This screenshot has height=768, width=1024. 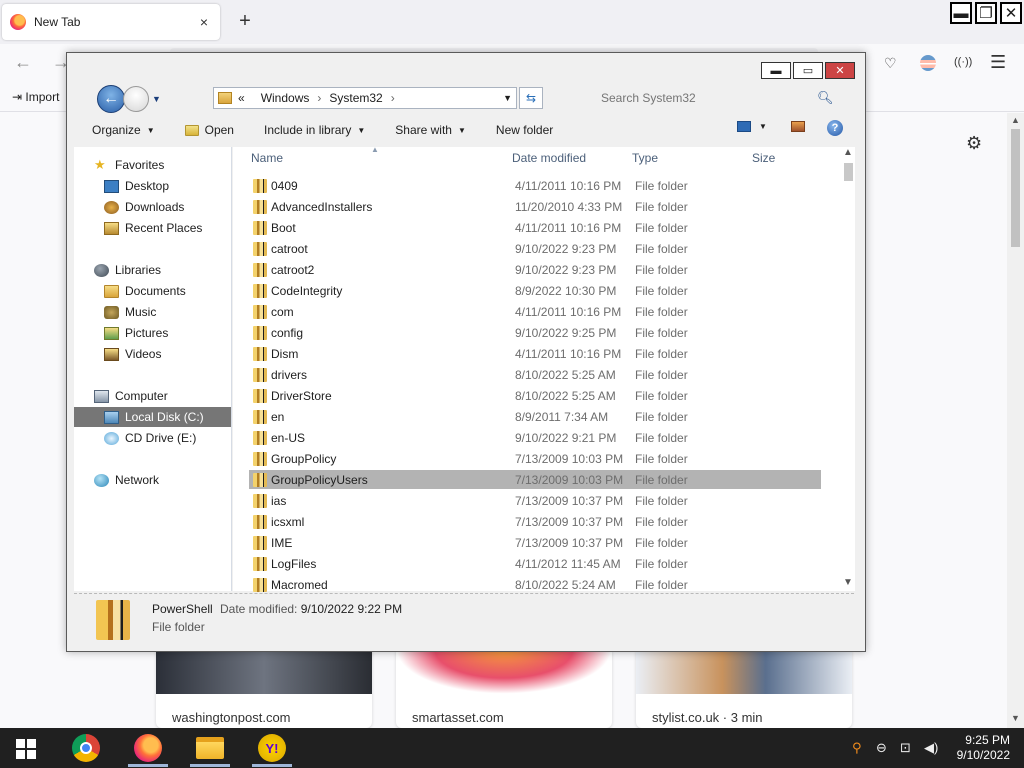 I want to click on column-type: Type, so click(x=645, y=158).